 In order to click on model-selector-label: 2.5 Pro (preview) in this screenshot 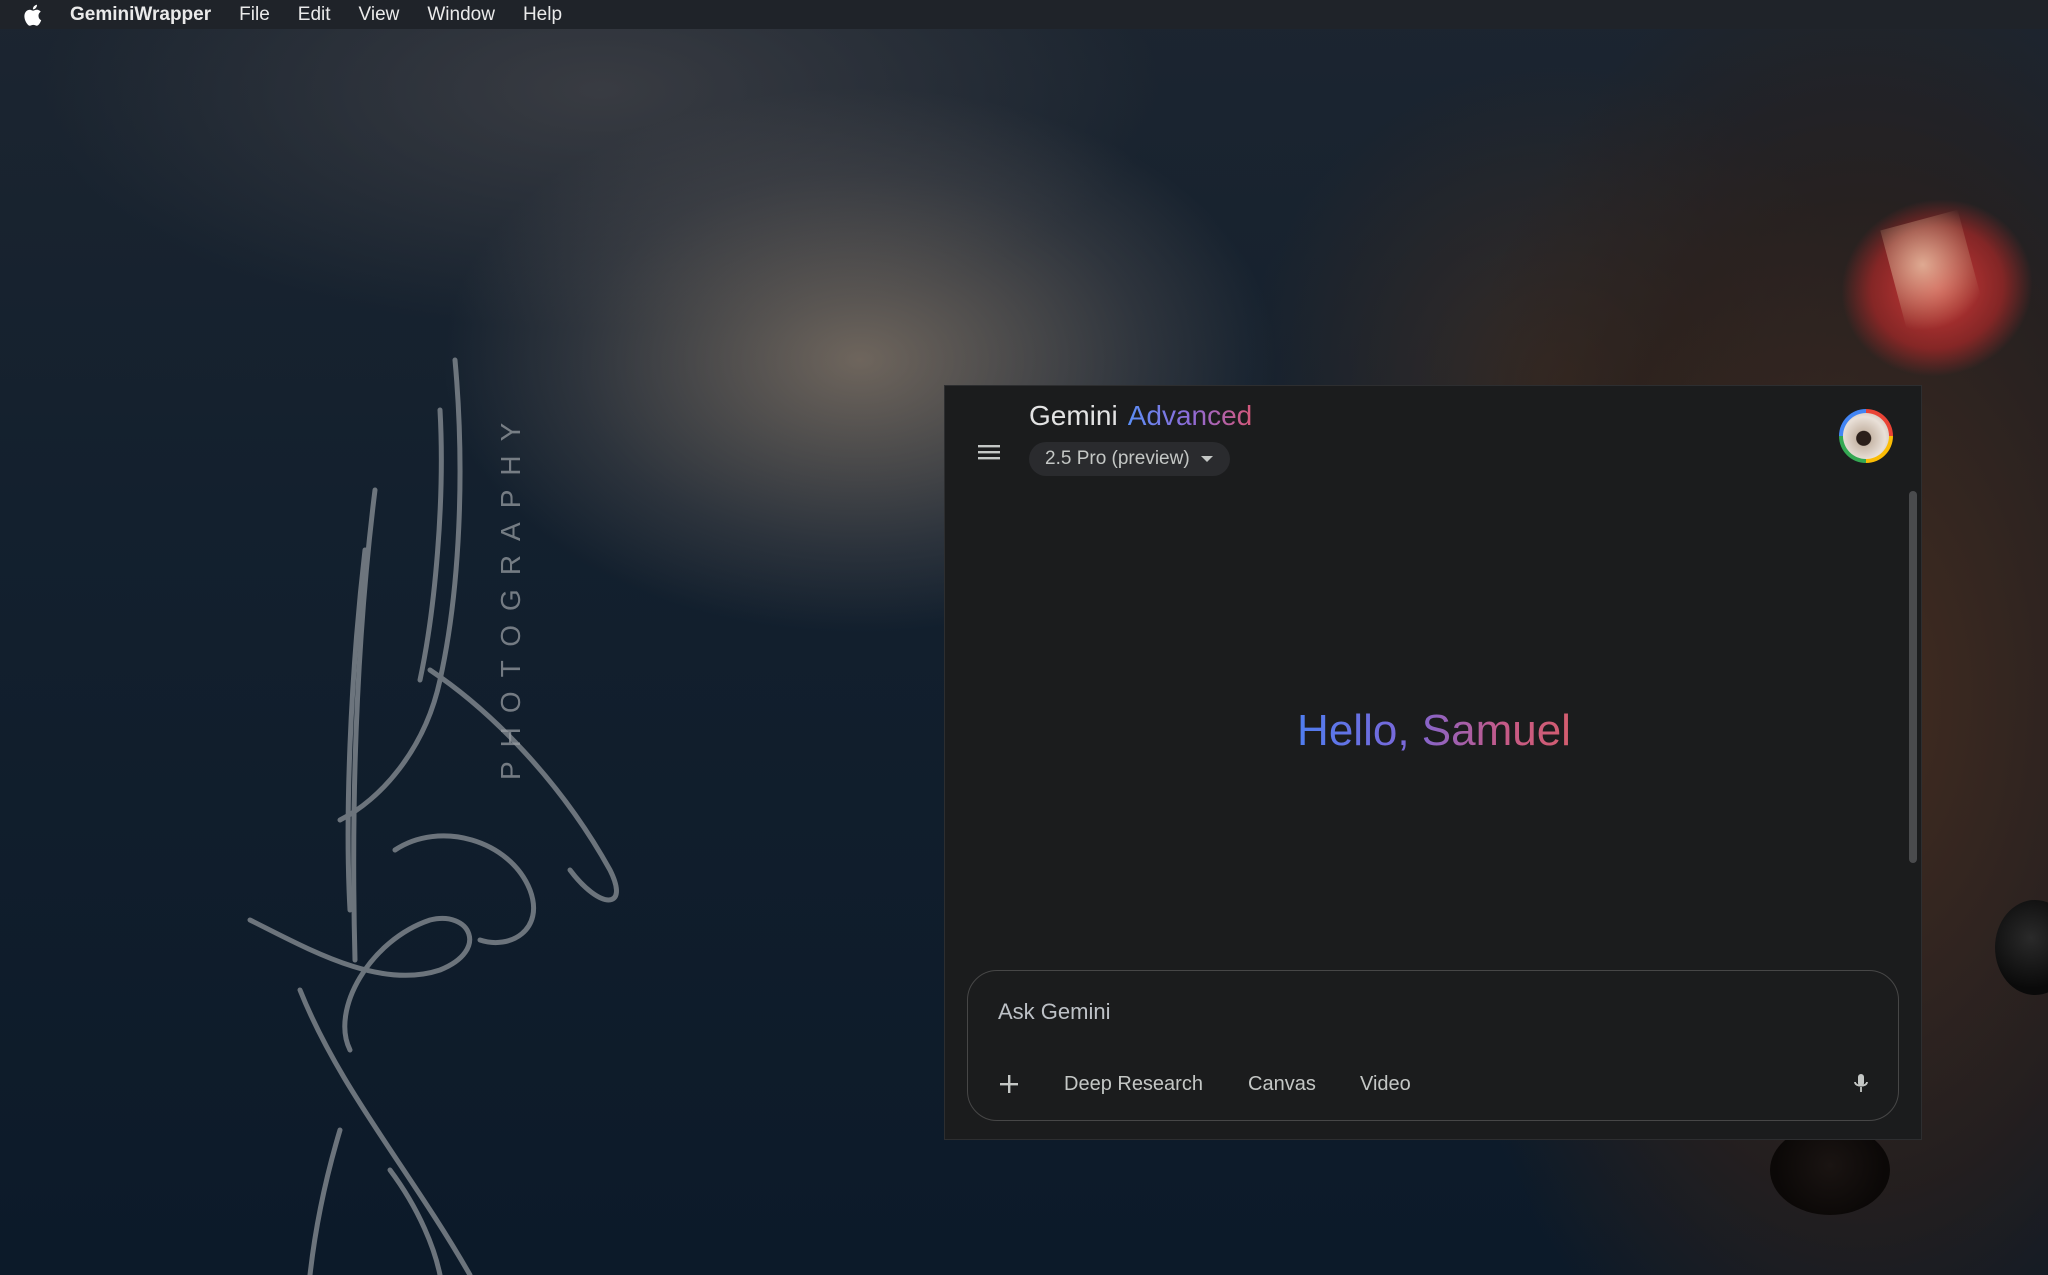, I will do `click(1117, 458)`.